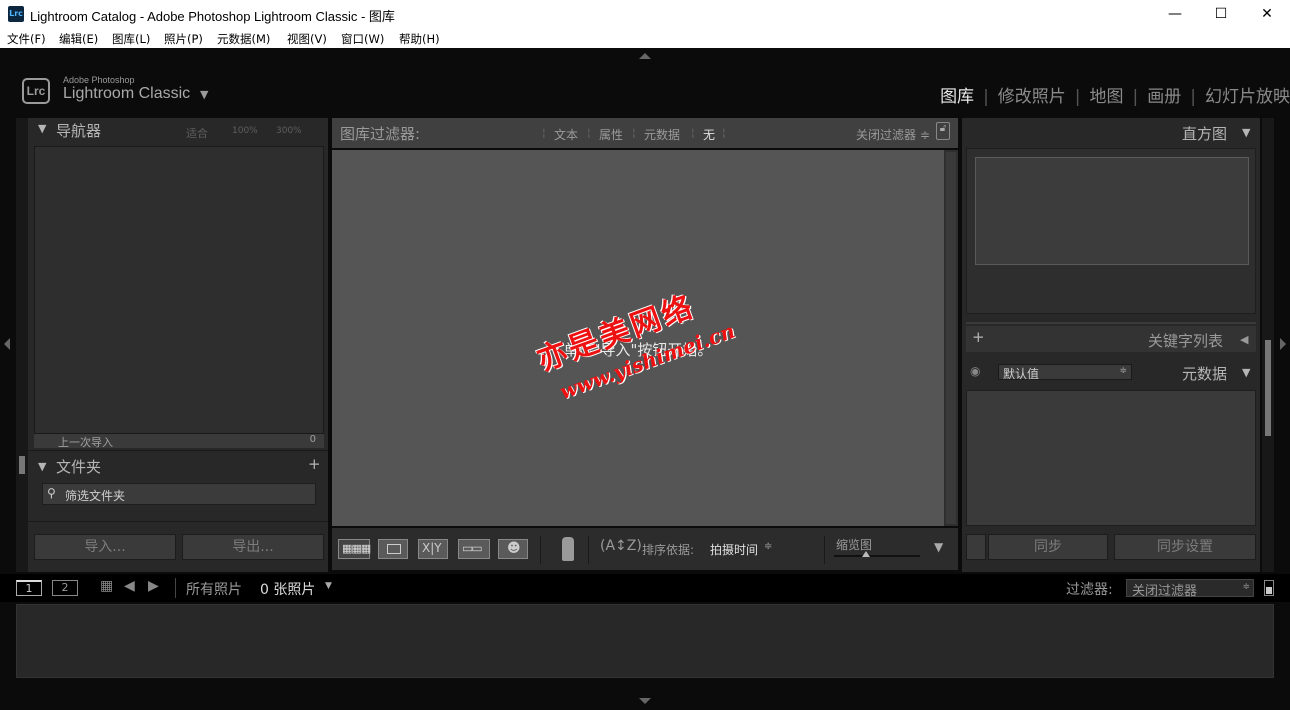 The width and height of the screenshot is (1290, 710). Describe the element at coordinates (662, 134) in the screenshot. I see `filter-metadata: 元数据` at that location.